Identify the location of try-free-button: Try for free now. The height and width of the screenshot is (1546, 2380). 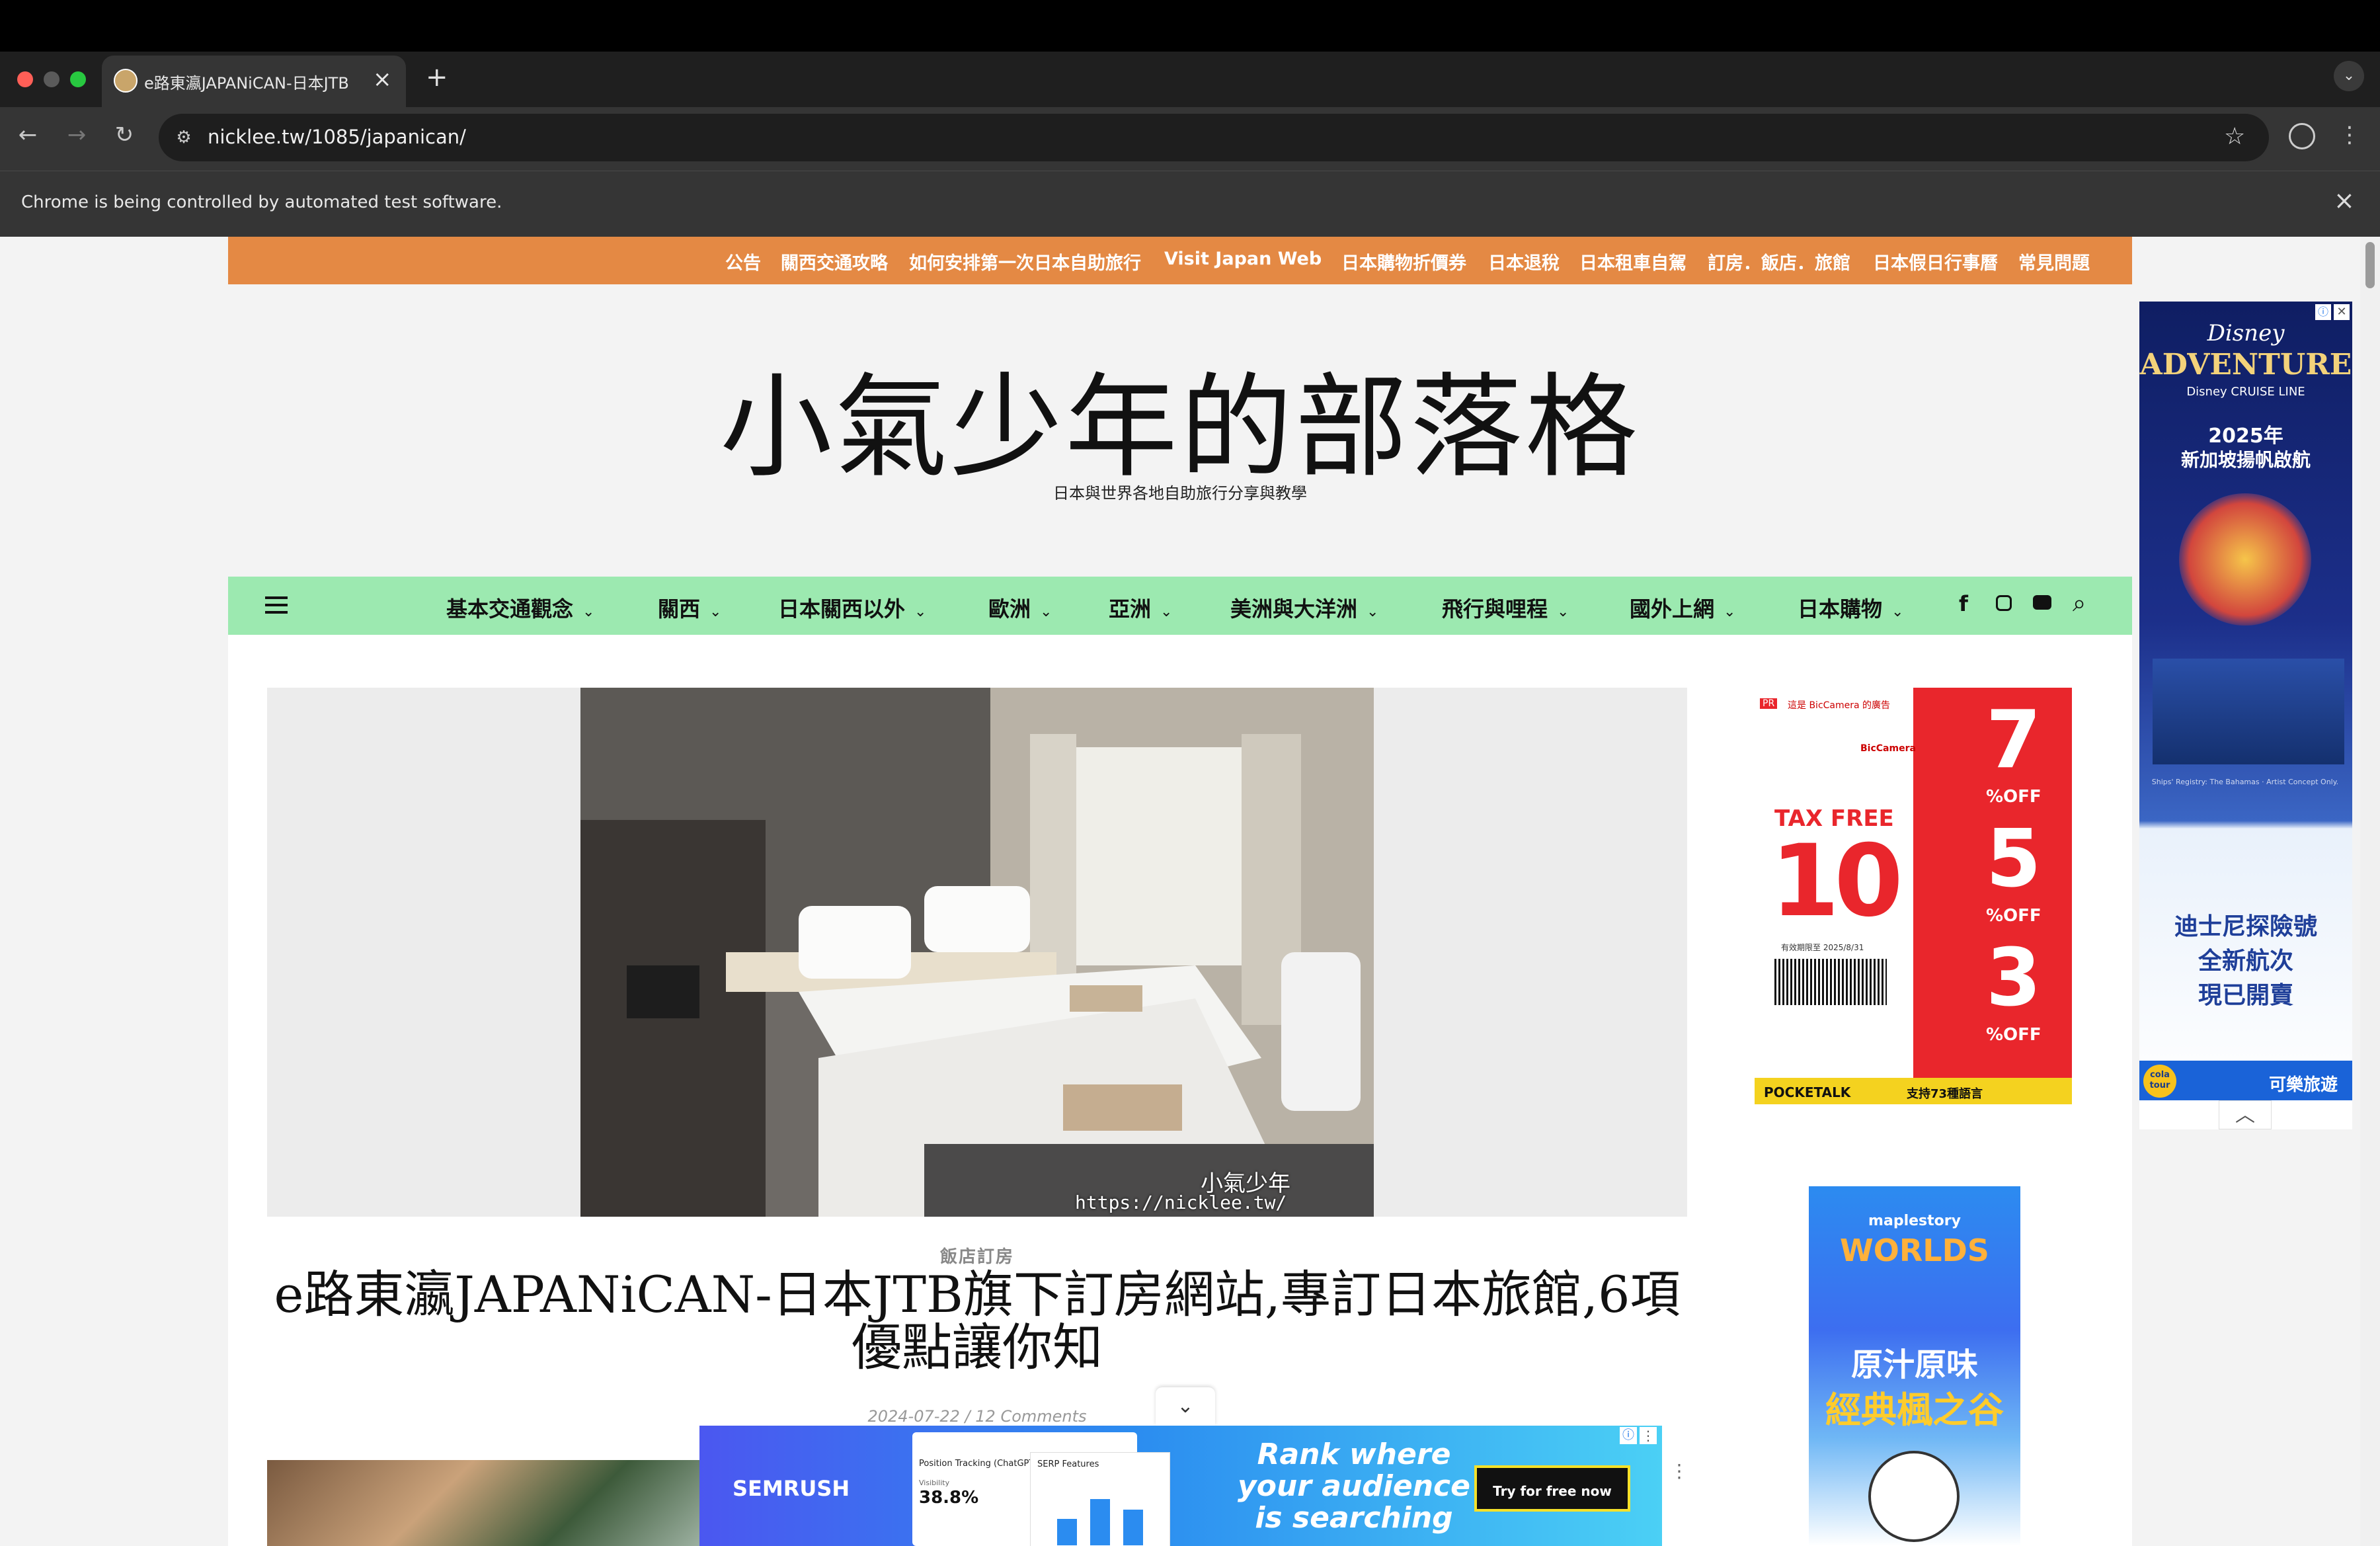
(1552, 1488).